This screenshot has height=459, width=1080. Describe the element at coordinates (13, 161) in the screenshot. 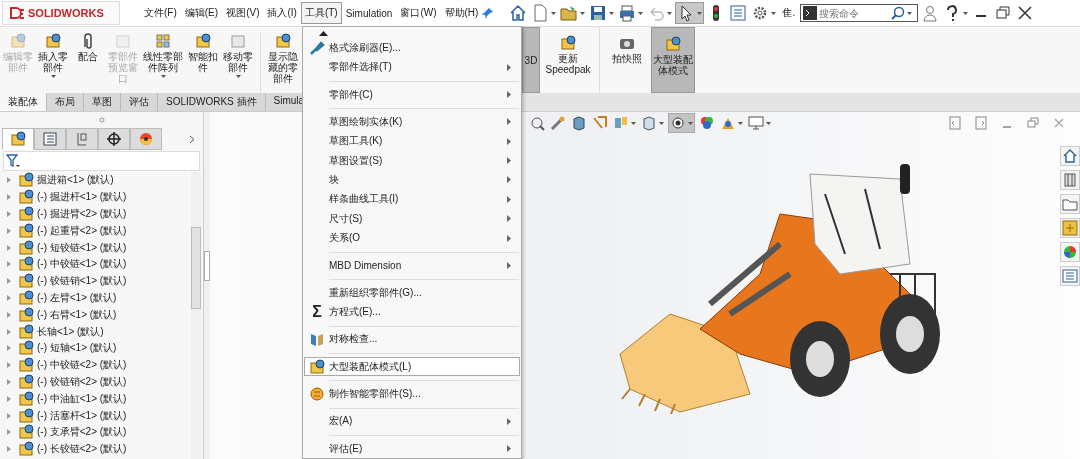

I see `filter-icon` at that location.